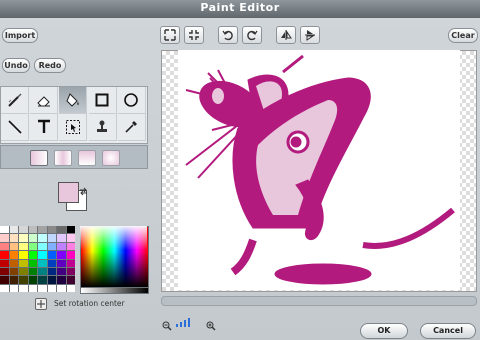 The width and height of the screenshot is (480, 340). Describe the element at coordinates (131, 127) in the screenshot. I see `eyedropper-icon` at that location.